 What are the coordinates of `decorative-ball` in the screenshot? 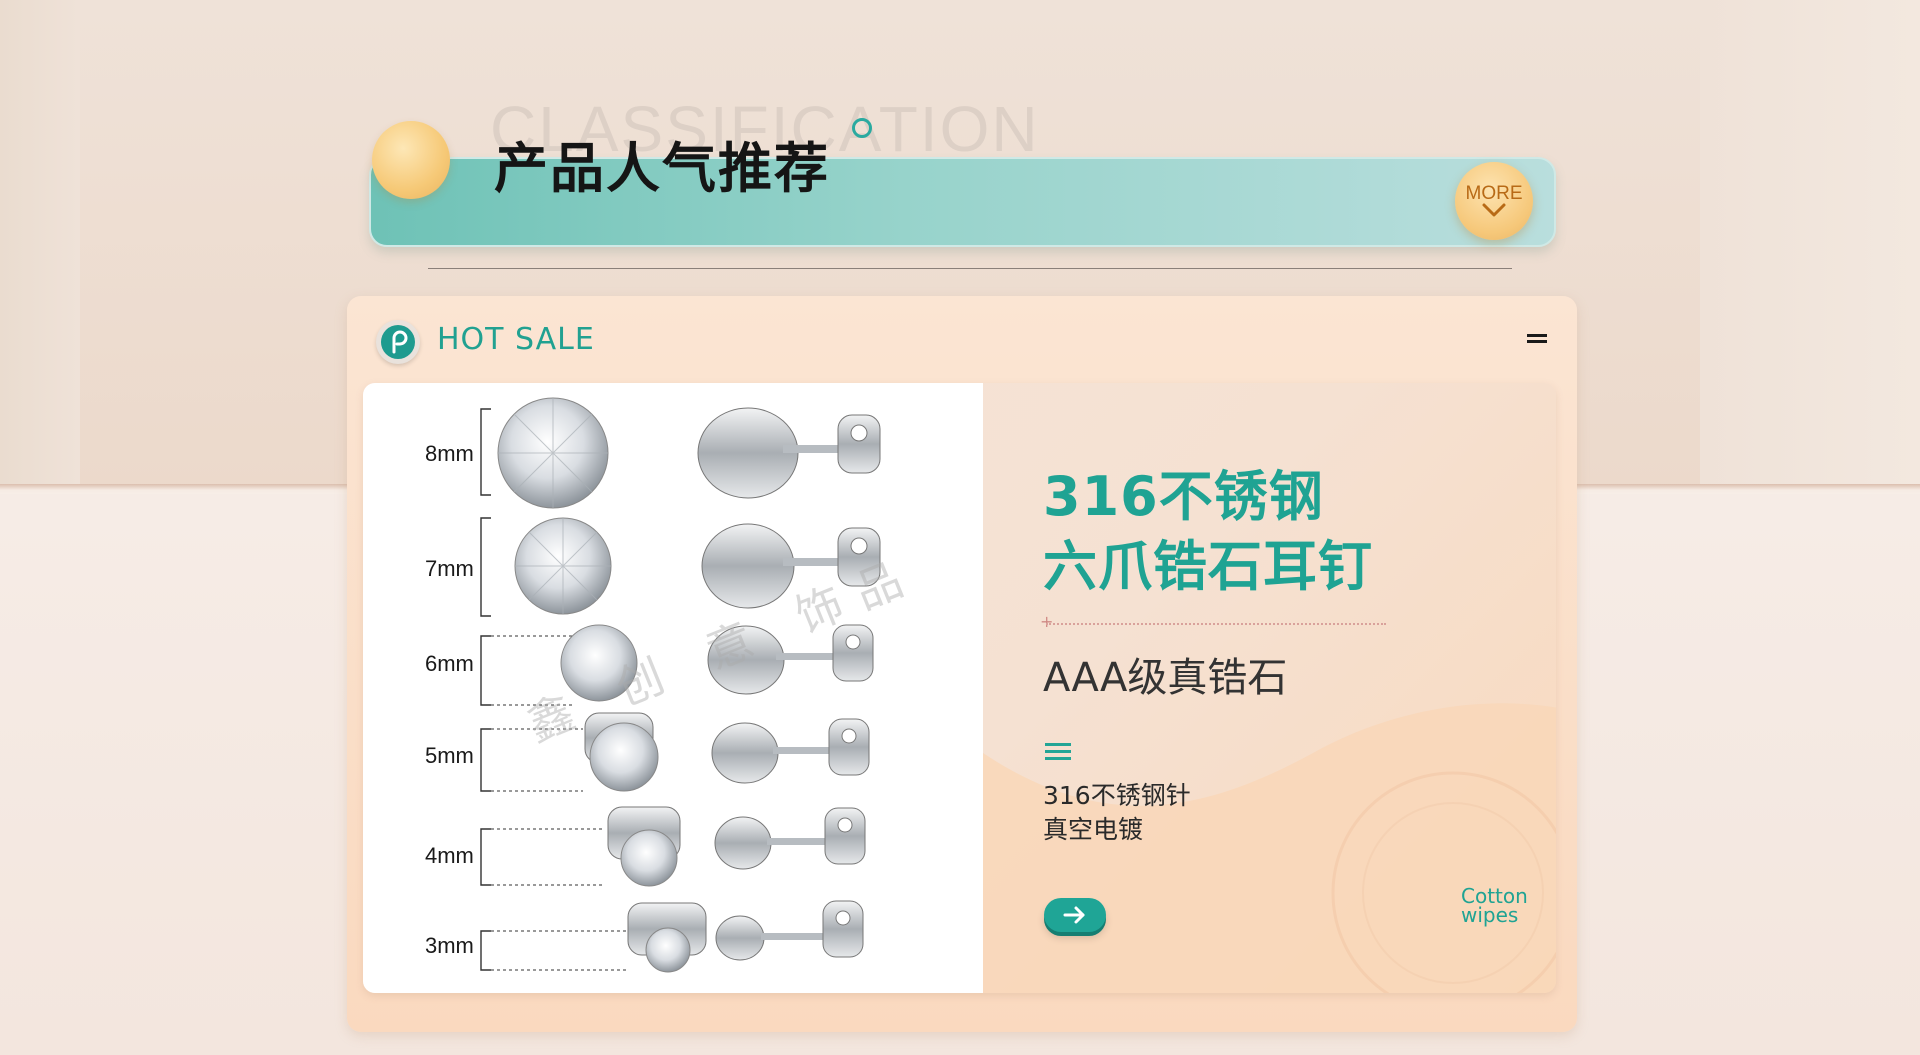 It's located at (411, 160).